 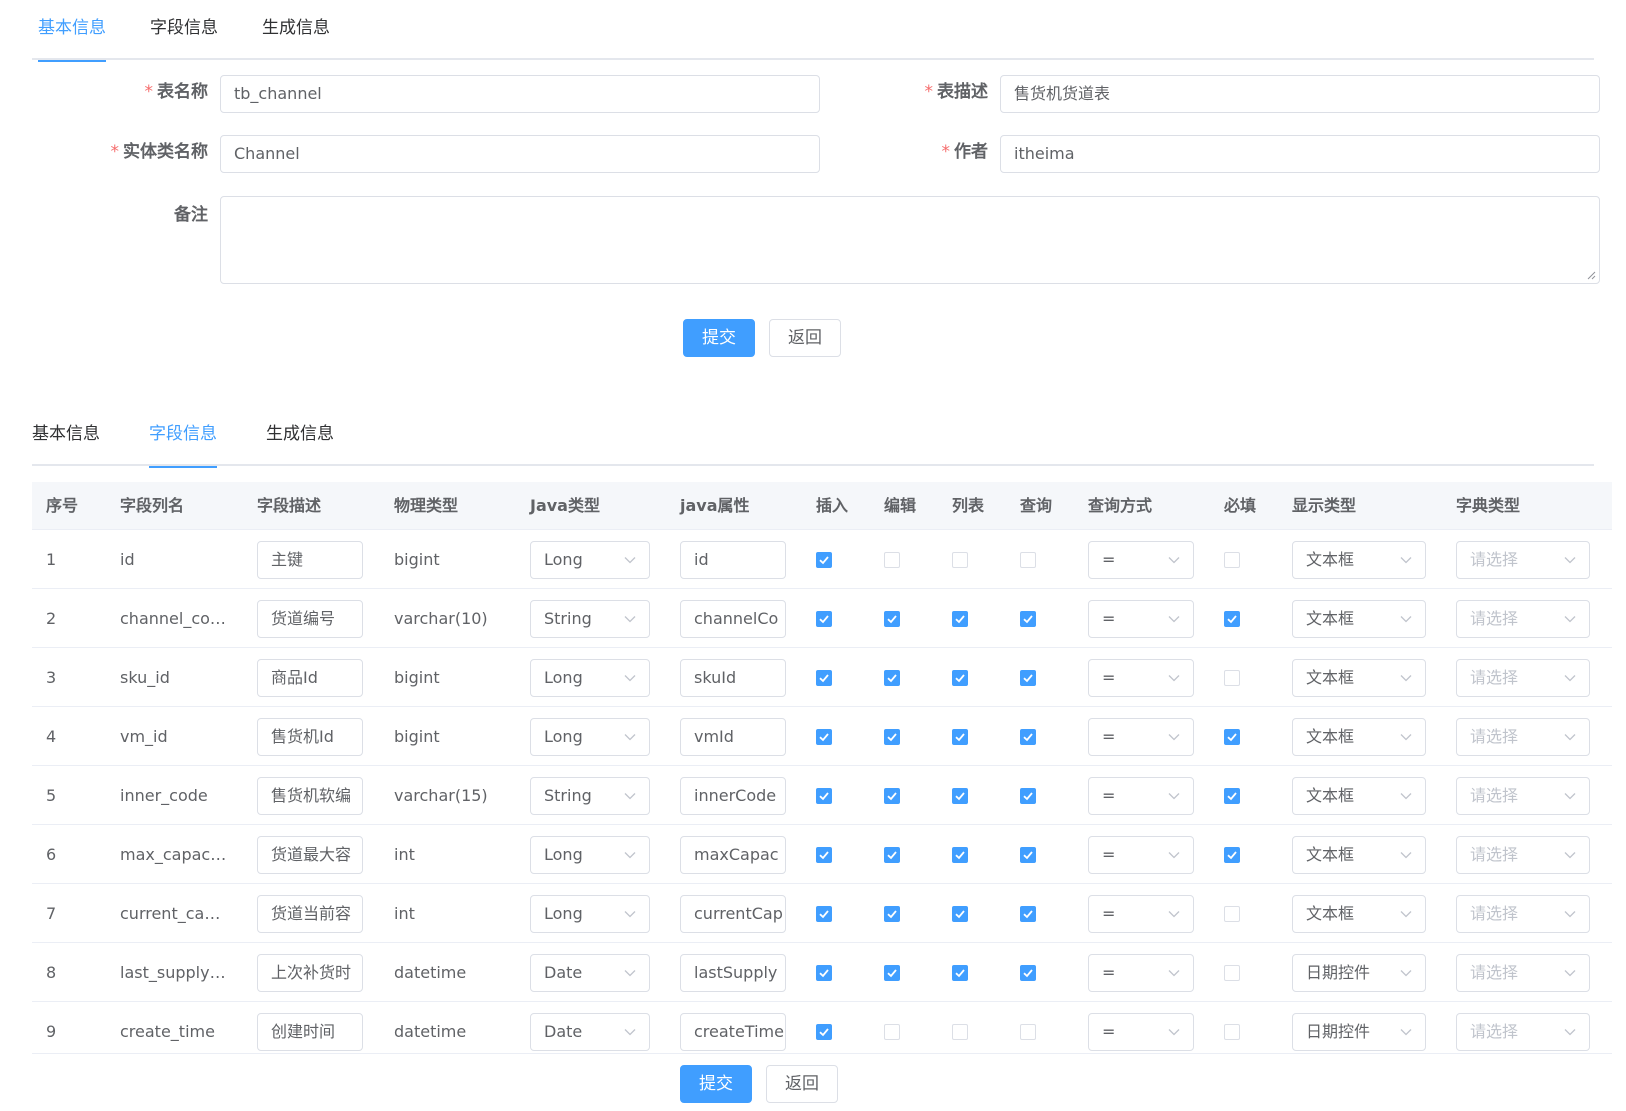 What do you see at coordinates (802, 1084) in the screenshot?
I see `back-button-bottom: 返回` at bounding box center [802, 1084].